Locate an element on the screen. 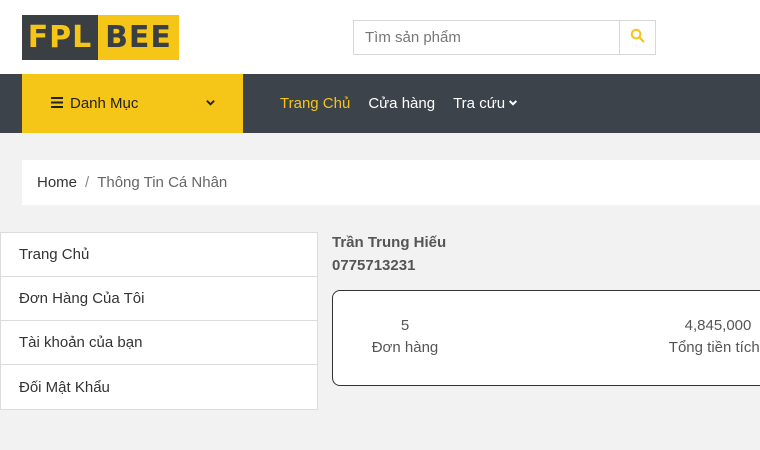  stat-label: Đơn hàng is located at coordinates (405, 347).